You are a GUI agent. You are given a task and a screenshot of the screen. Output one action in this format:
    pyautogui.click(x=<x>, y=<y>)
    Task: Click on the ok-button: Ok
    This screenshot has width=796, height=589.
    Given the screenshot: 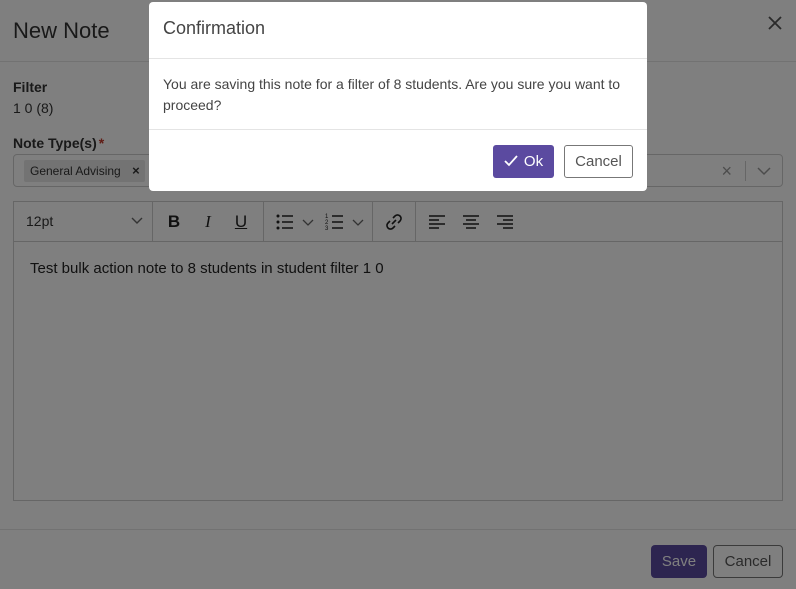 What is the action you would take?
    pyautogui.click(x=523, y=161)
    